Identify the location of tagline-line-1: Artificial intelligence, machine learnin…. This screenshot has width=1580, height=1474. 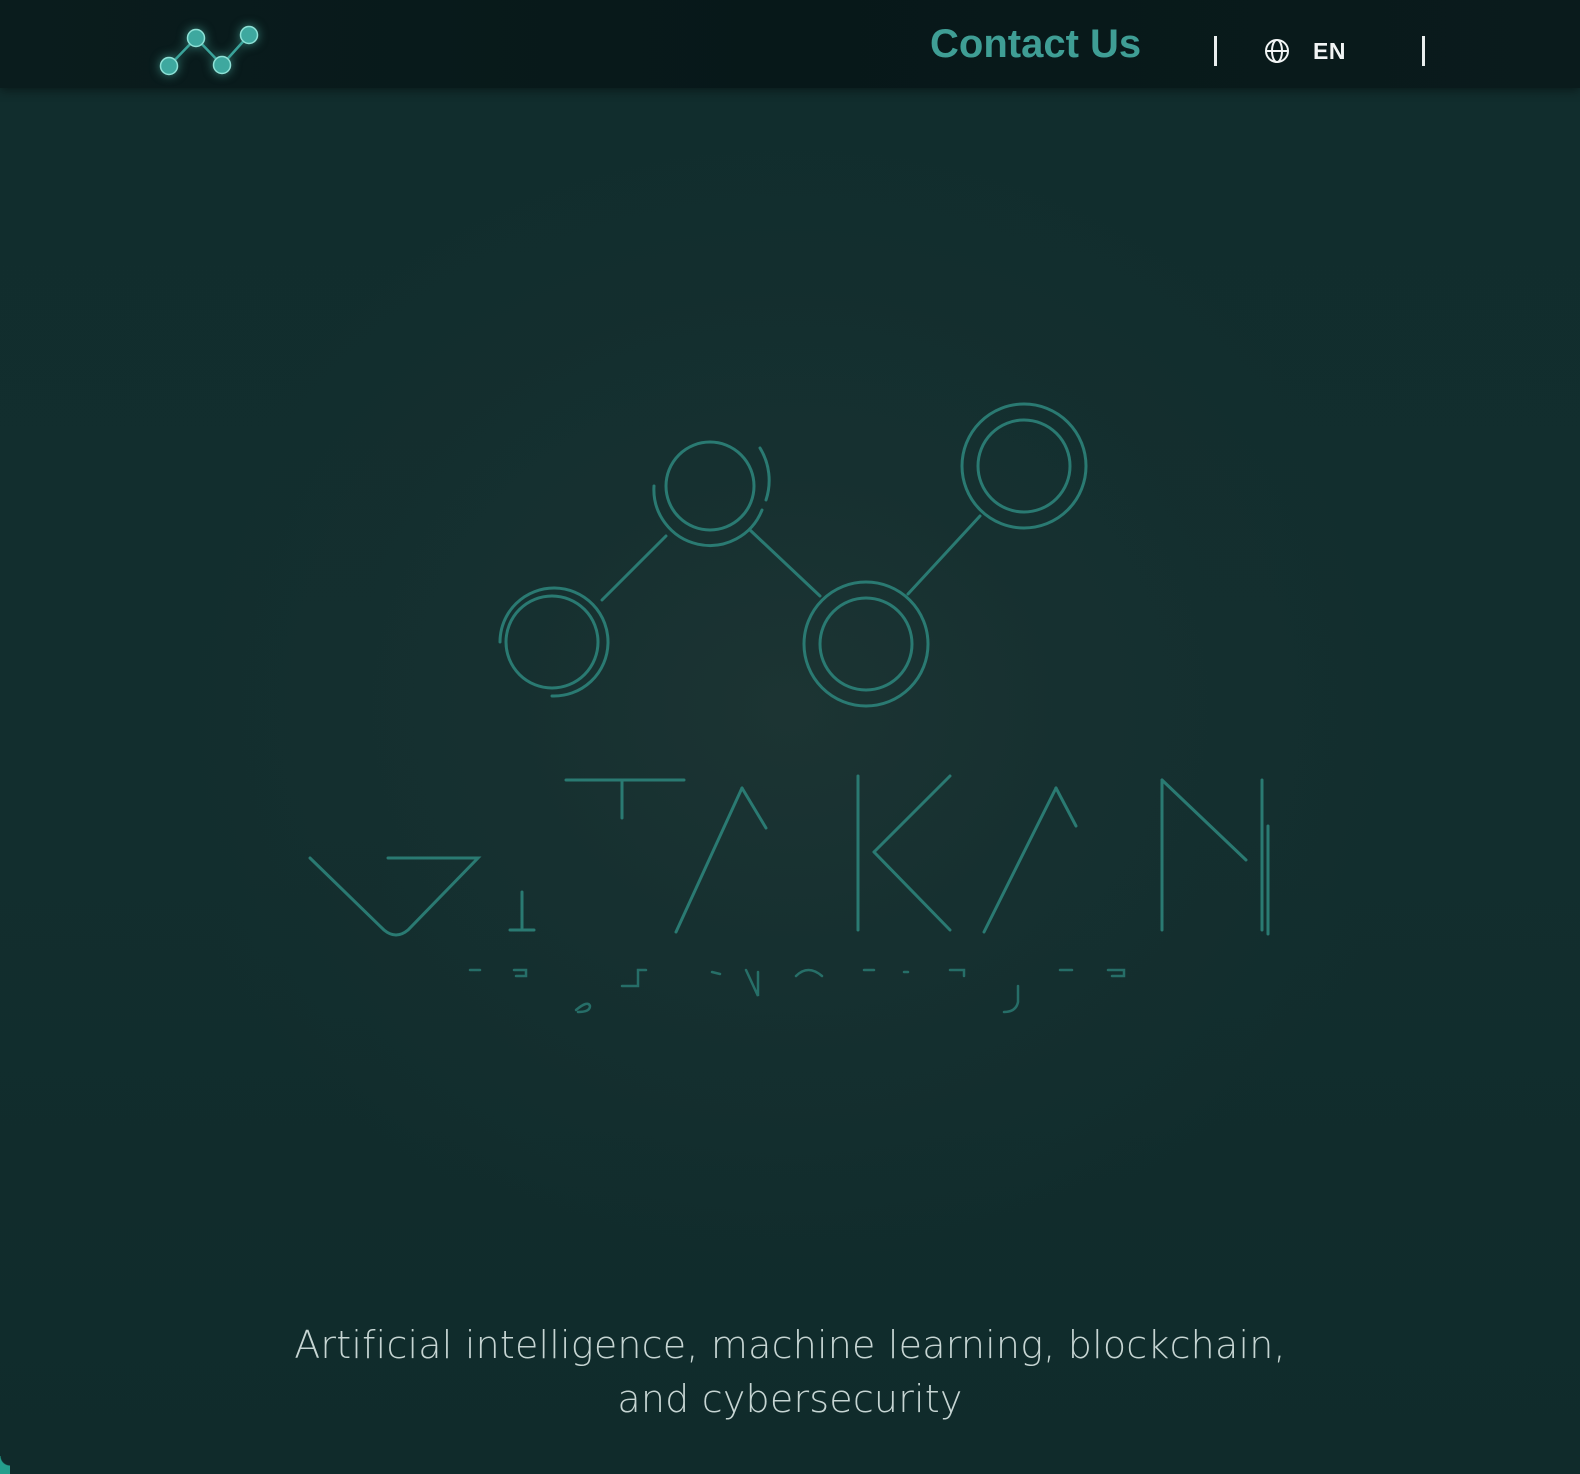
(790, 1345).